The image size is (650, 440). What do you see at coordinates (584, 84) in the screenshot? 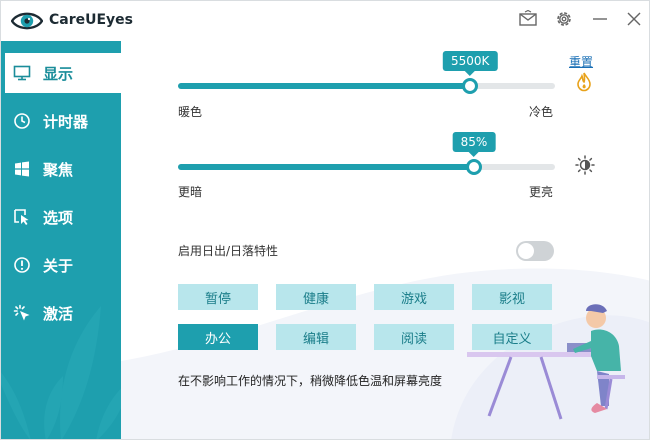
I see `flame-icon` at bounding box center [584, 84].